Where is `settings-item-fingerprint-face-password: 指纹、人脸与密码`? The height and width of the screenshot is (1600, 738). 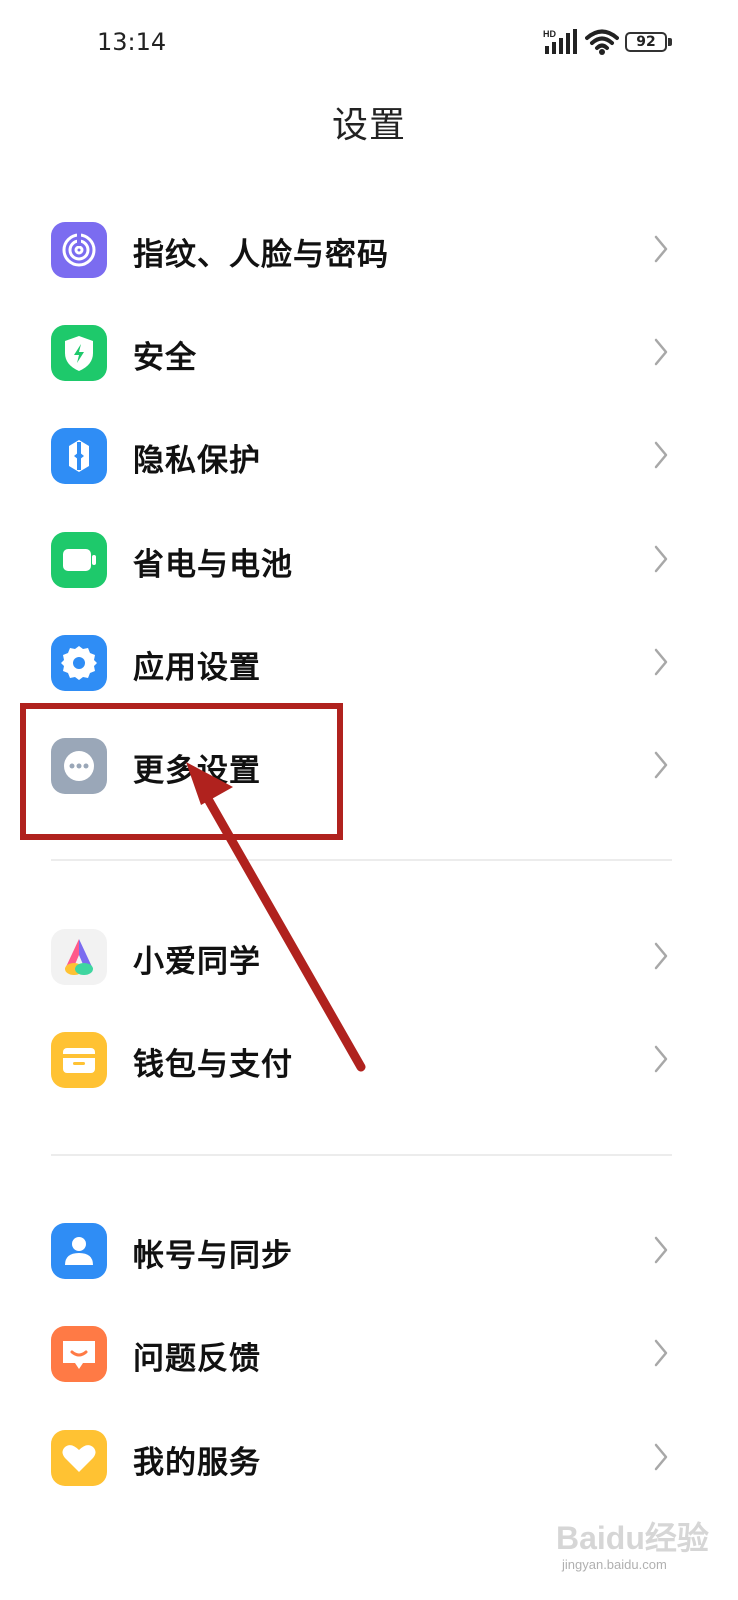 settings-item-fingerprint-face-password: 指纹、人脸与密码 is located at coordinates (369, 249).